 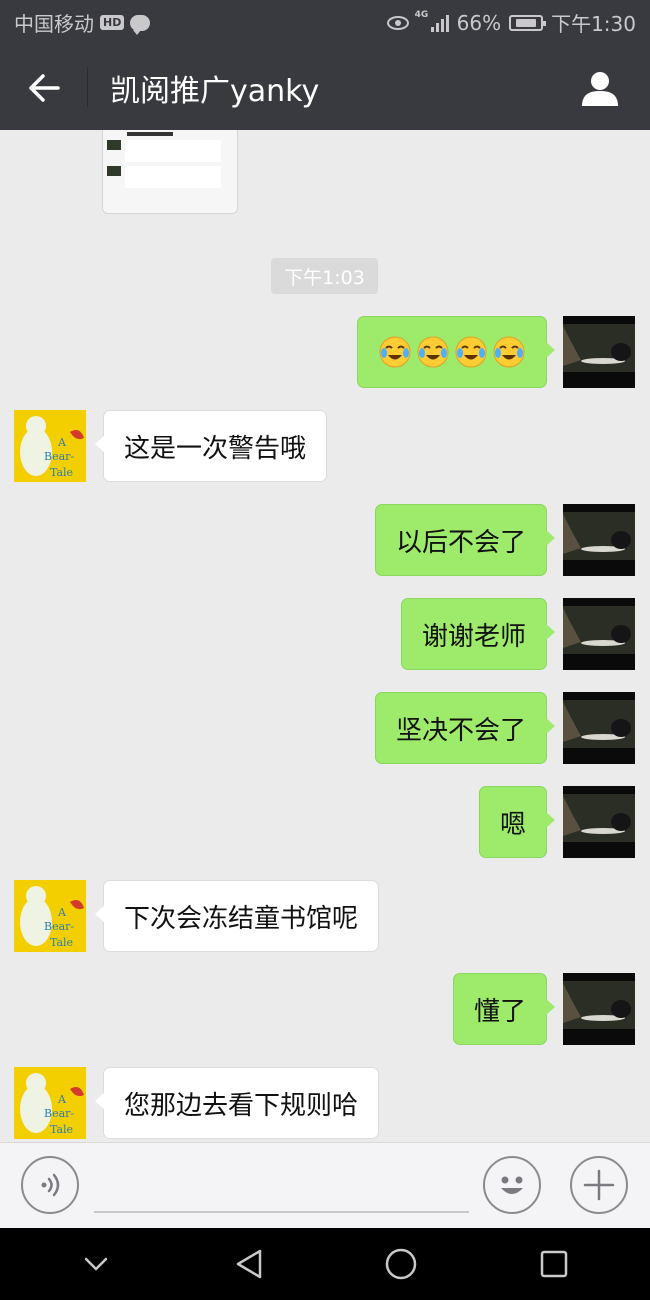 I want to click on emoji-button, so click(x=512, y=1185).